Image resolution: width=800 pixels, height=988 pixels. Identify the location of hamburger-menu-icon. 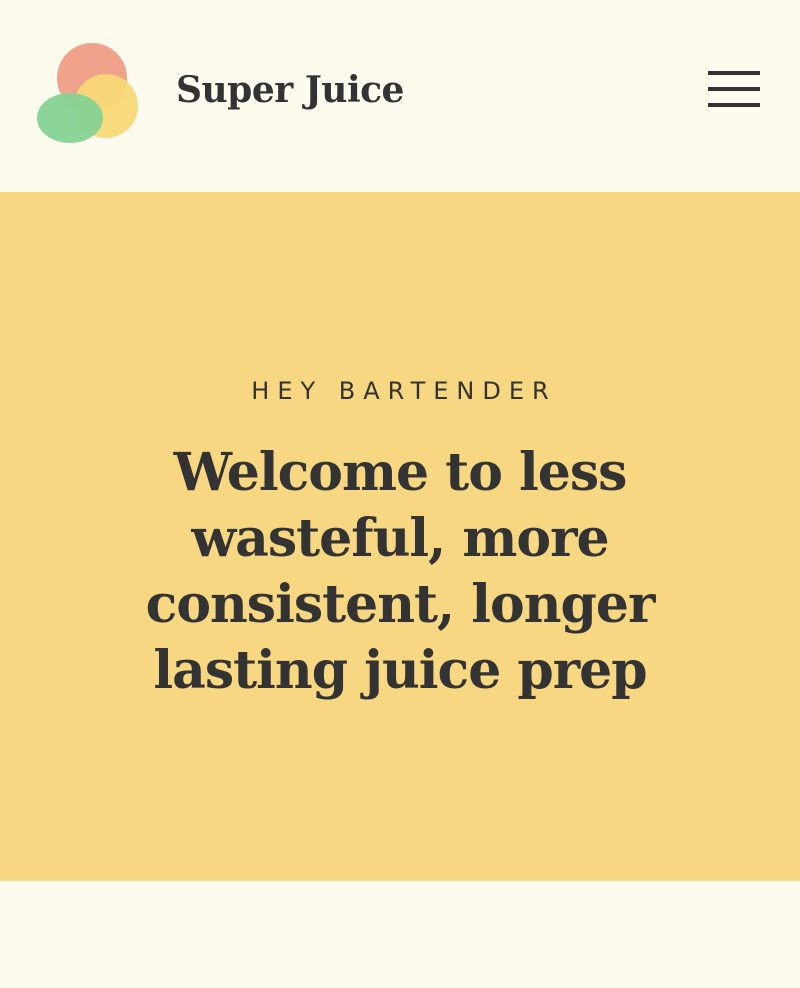
(733, 90).